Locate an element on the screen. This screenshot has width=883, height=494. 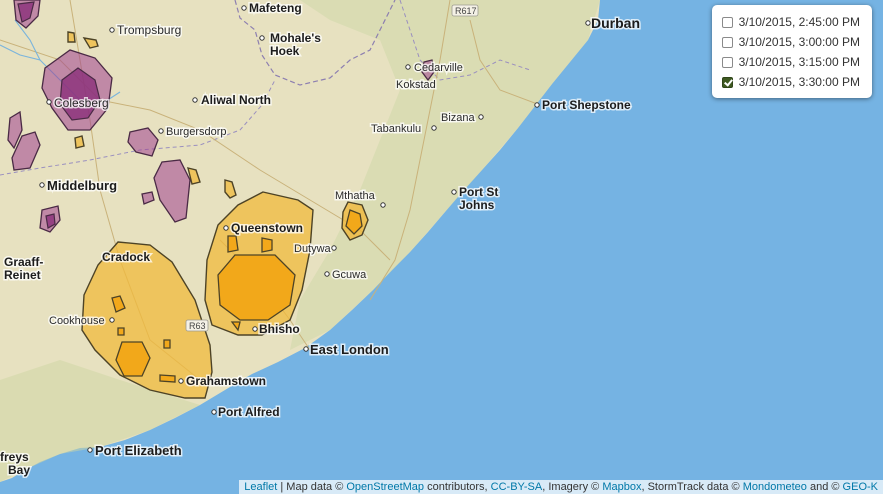
label-kokstad: Kokstad is located at coordinates (416, 85).